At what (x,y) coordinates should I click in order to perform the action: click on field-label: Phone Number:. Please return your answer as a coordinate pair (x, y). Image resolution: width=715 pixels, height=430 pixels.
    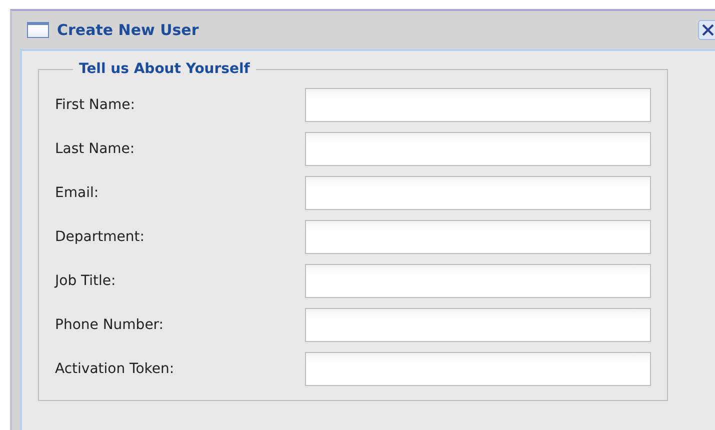
    Looking at the image, I should click on (110, 325).